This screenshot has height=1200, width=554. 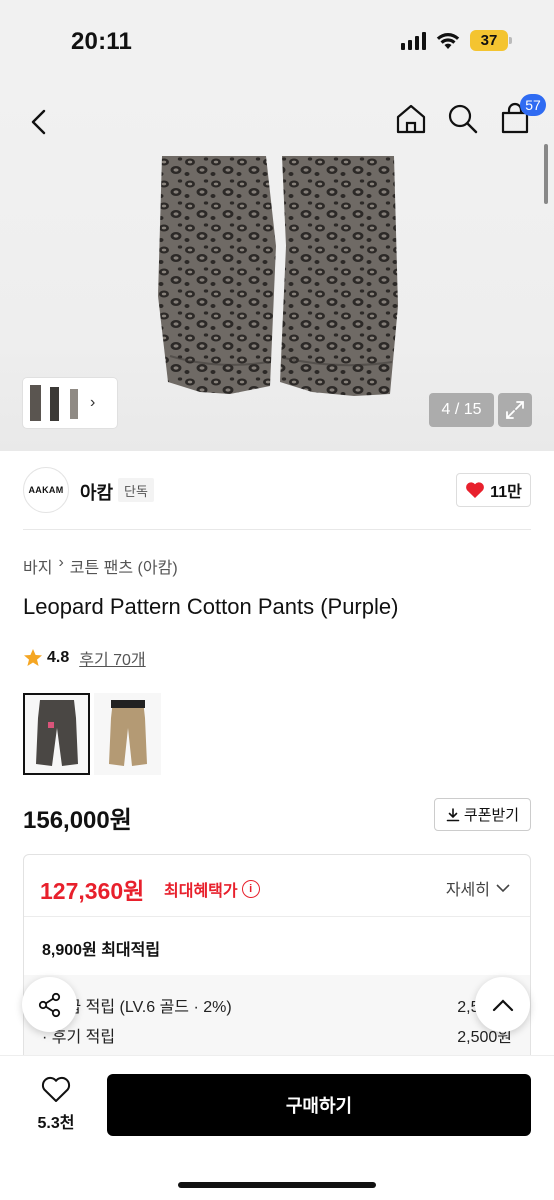 What do you see at coordinates (277, 946) in the screenshot?
I see `max-points-row: 8,900원 최대적립` at bounding box center [277, 946].